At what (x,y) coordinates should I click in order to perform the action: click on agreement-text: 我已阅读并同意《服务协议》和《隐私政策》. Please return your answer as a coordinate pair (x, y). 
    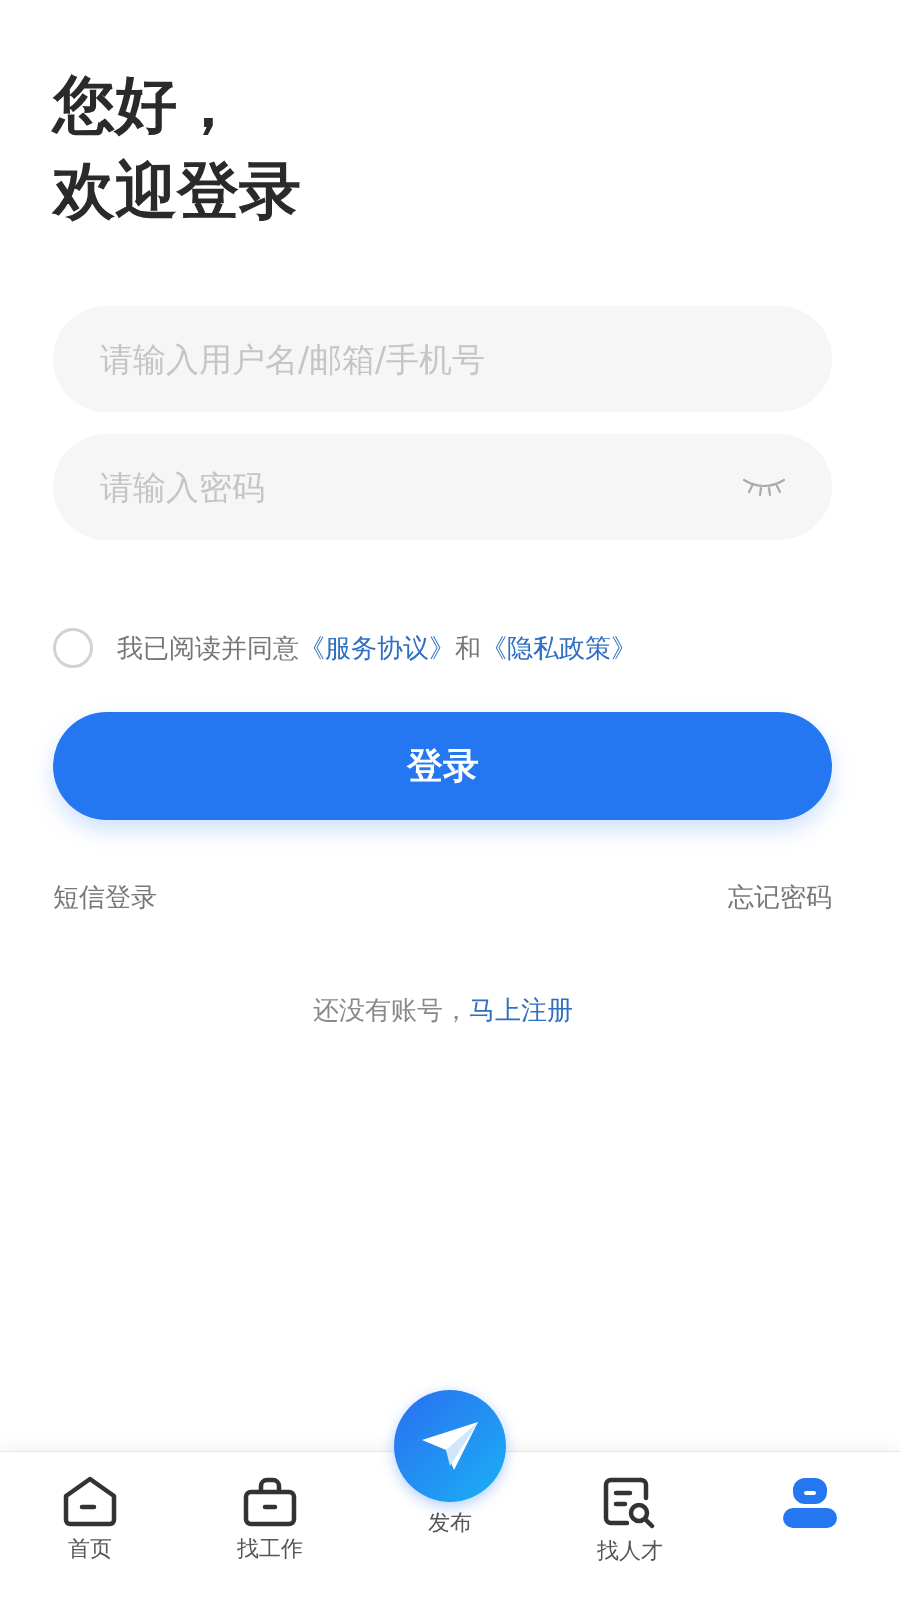
    Looking at the image, I should click on (377, 648).